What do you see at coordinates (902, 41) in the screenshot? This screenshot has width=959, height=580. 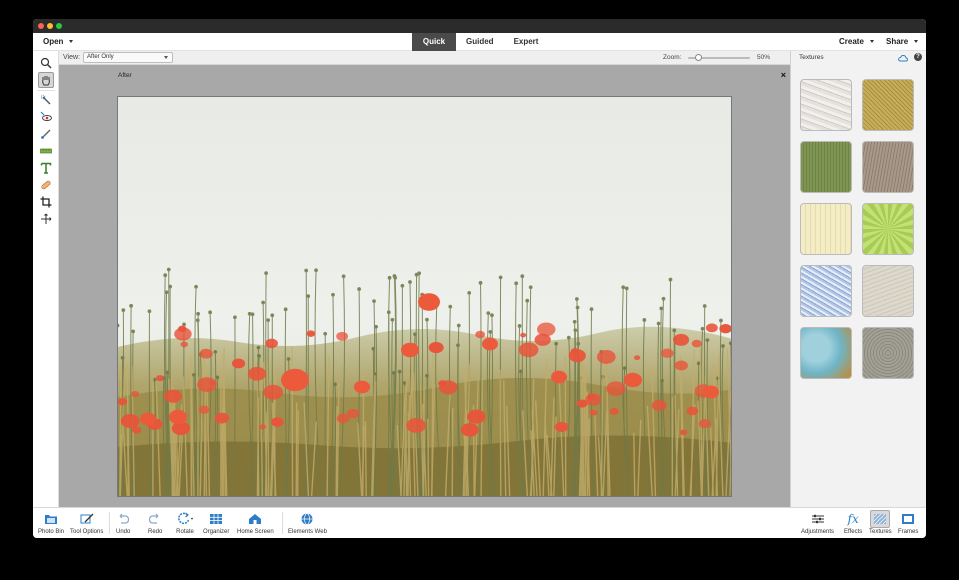 I see `share-menu: Share` at bounding box center [902, 41].